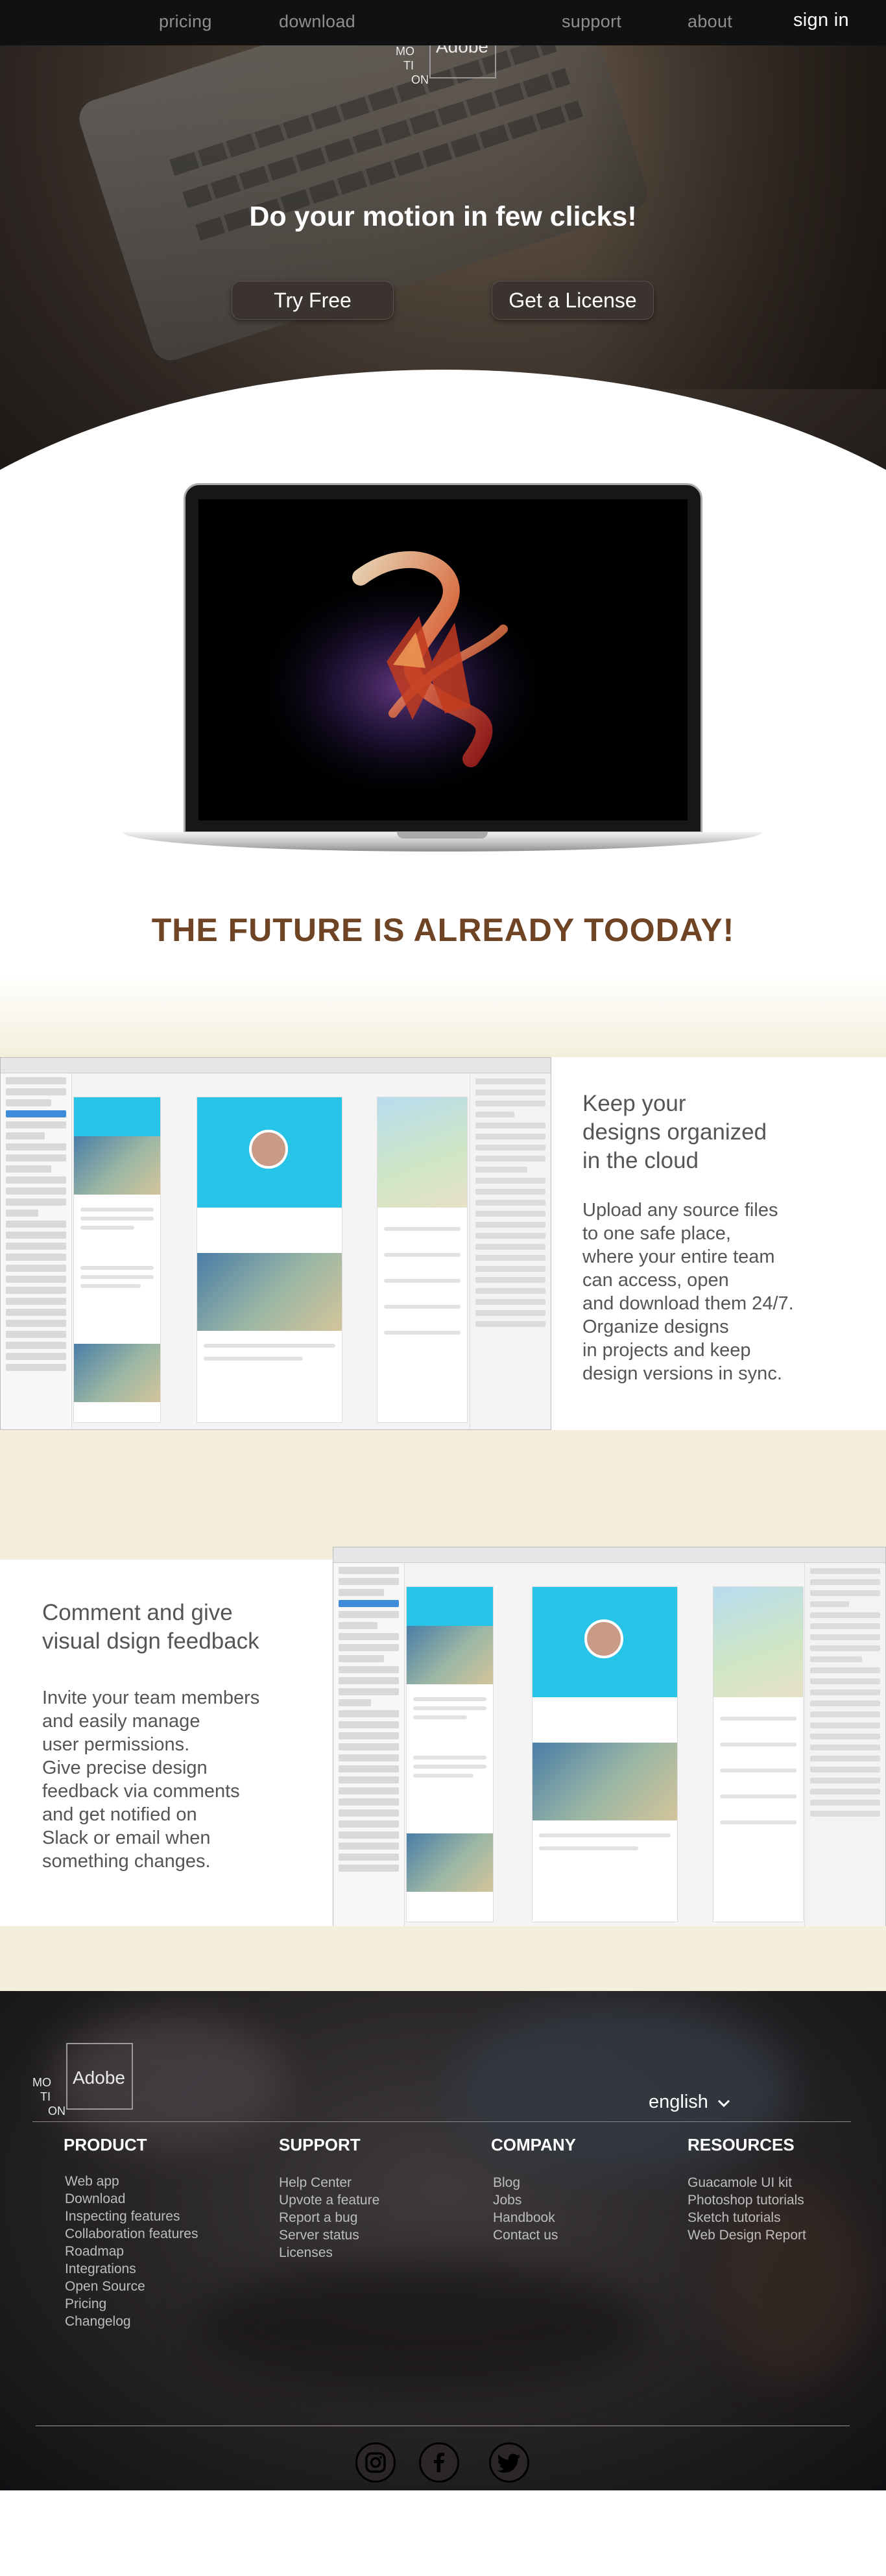  Describe the element at coordinates (131, 2269) in the screenshot. I see `footer-link: Integrations` at that location.